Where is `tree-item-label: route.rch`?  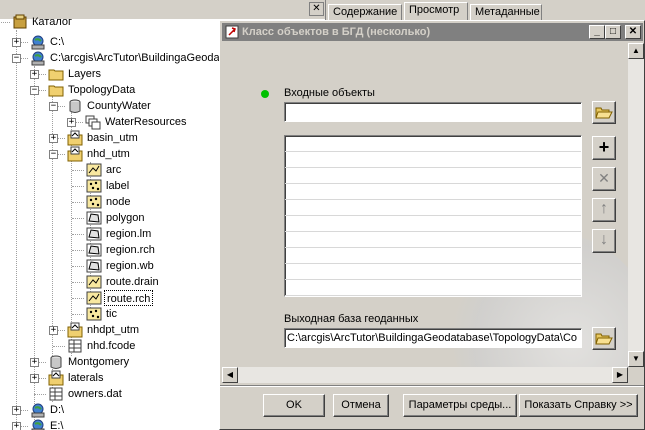 tree-item-label: route.rch is located at coordinates (129, 298).